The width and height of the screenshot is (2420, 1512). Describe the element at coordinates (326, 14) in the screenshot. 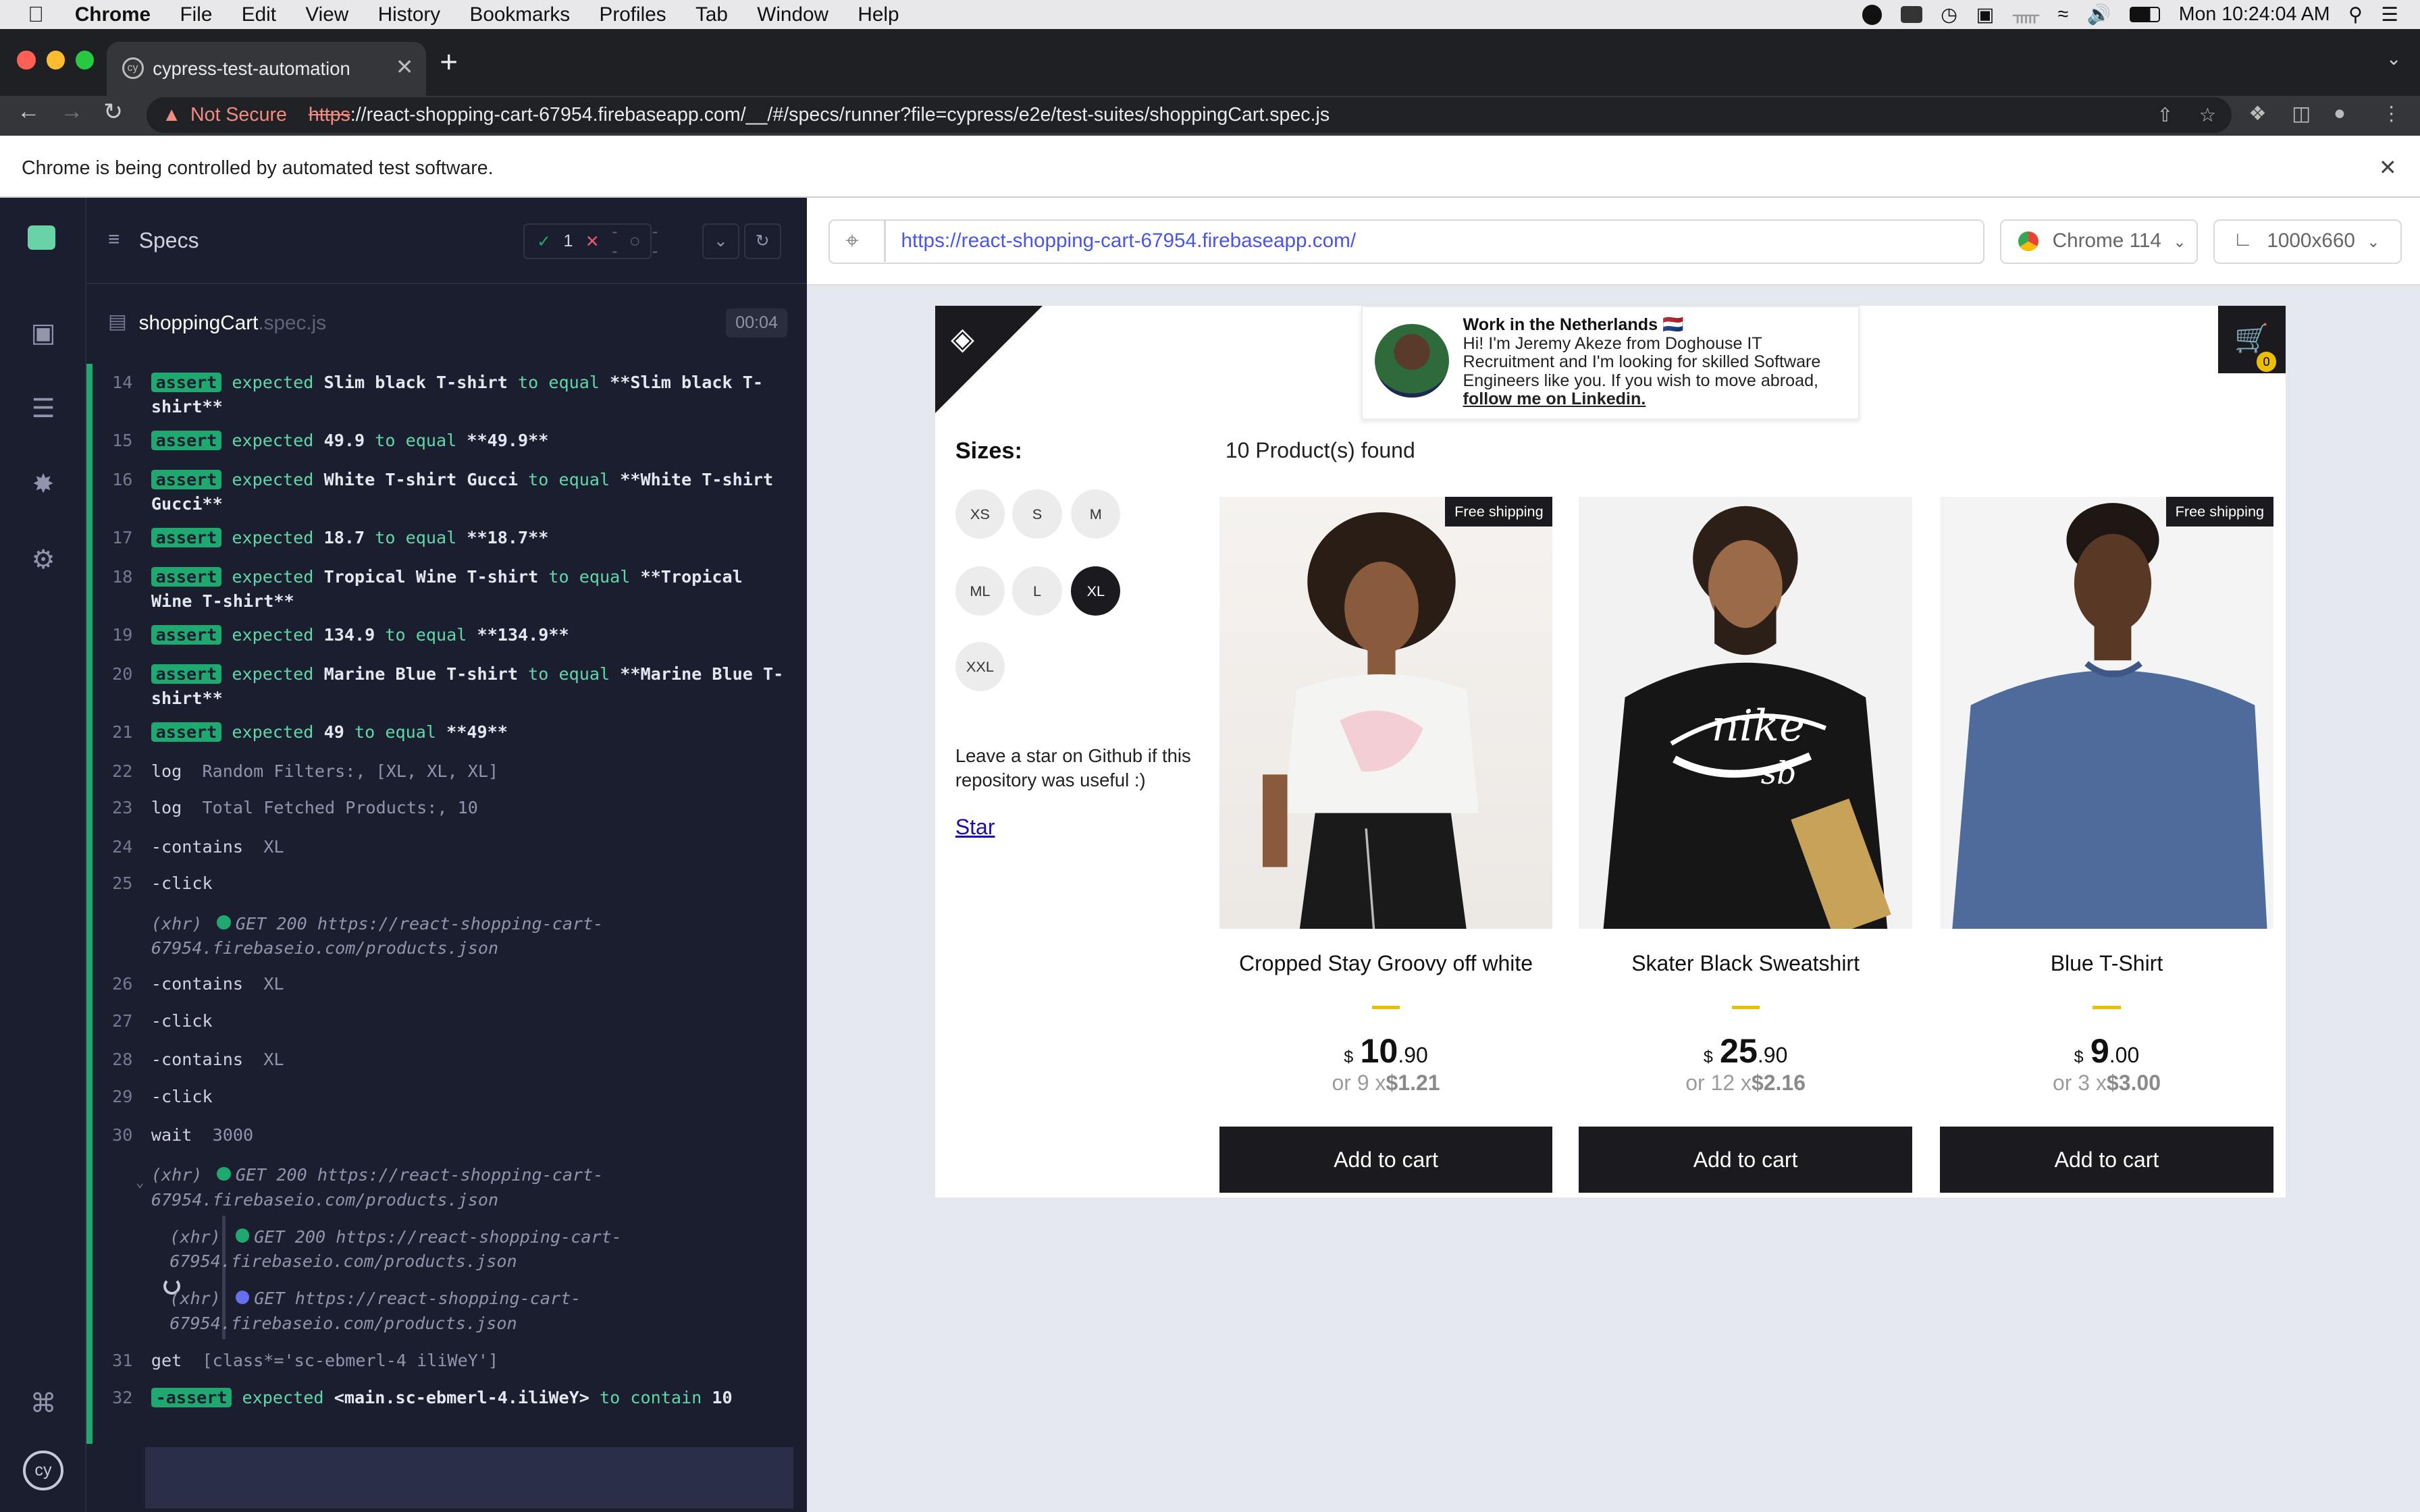

I see `menu-view: View` at that location.